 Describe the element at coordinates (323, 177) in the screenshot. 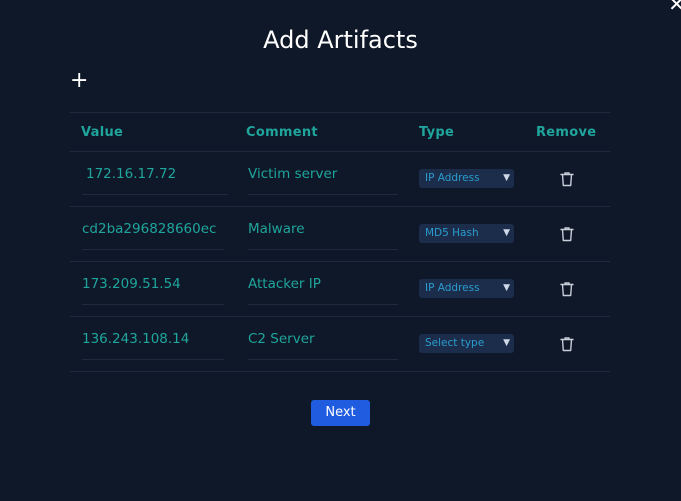

I see `comment-input: Victim server` at that location.